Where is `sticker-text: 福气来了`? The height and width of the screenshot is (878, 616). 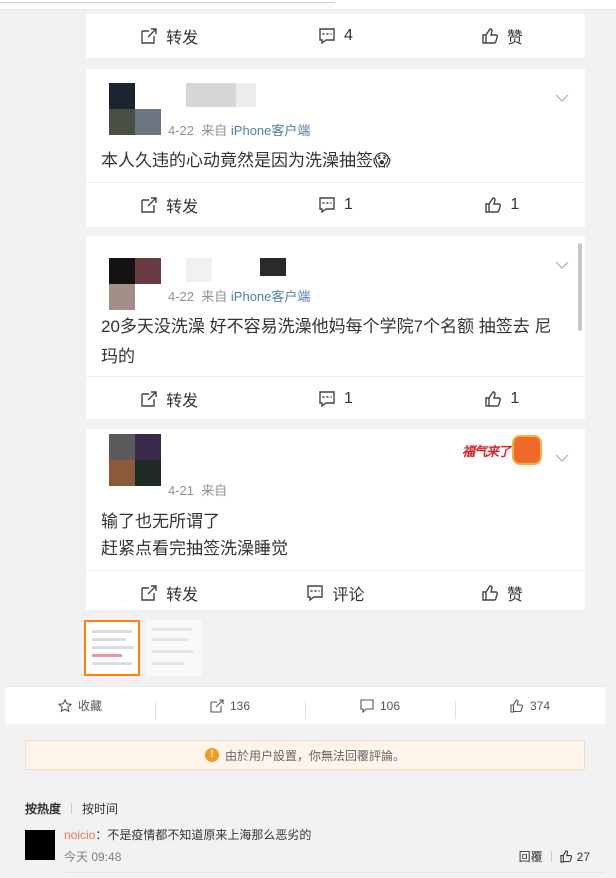 sticker-text: 福气来了 is located at coordinates (486, 451).